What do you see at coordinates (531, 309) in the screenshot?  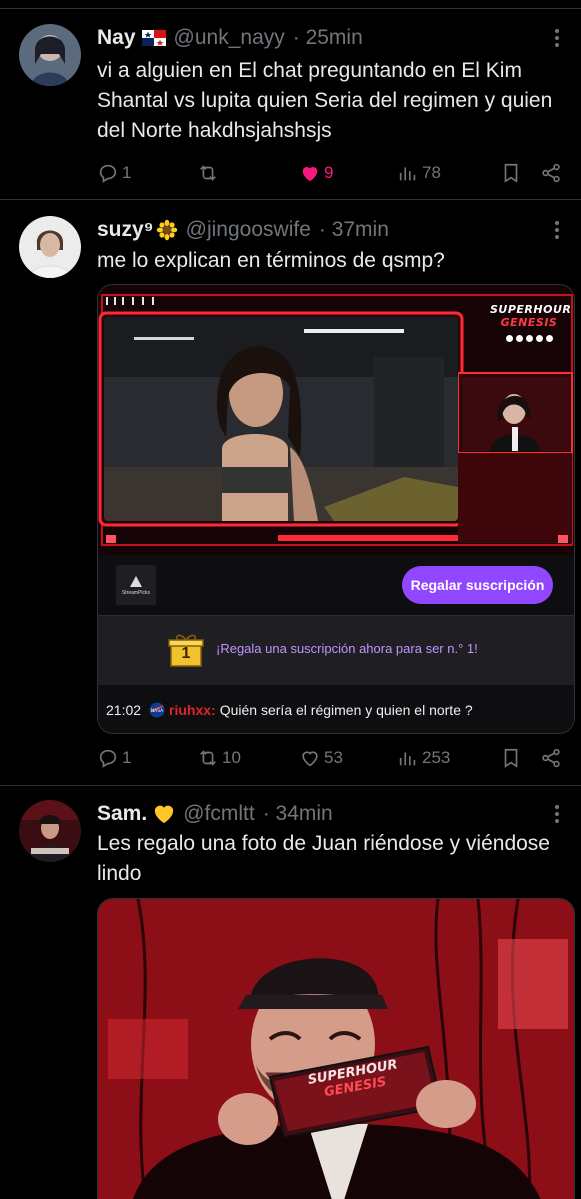 I see `logo-line1: SUPERHOUR` at bounding box center [531, 309].